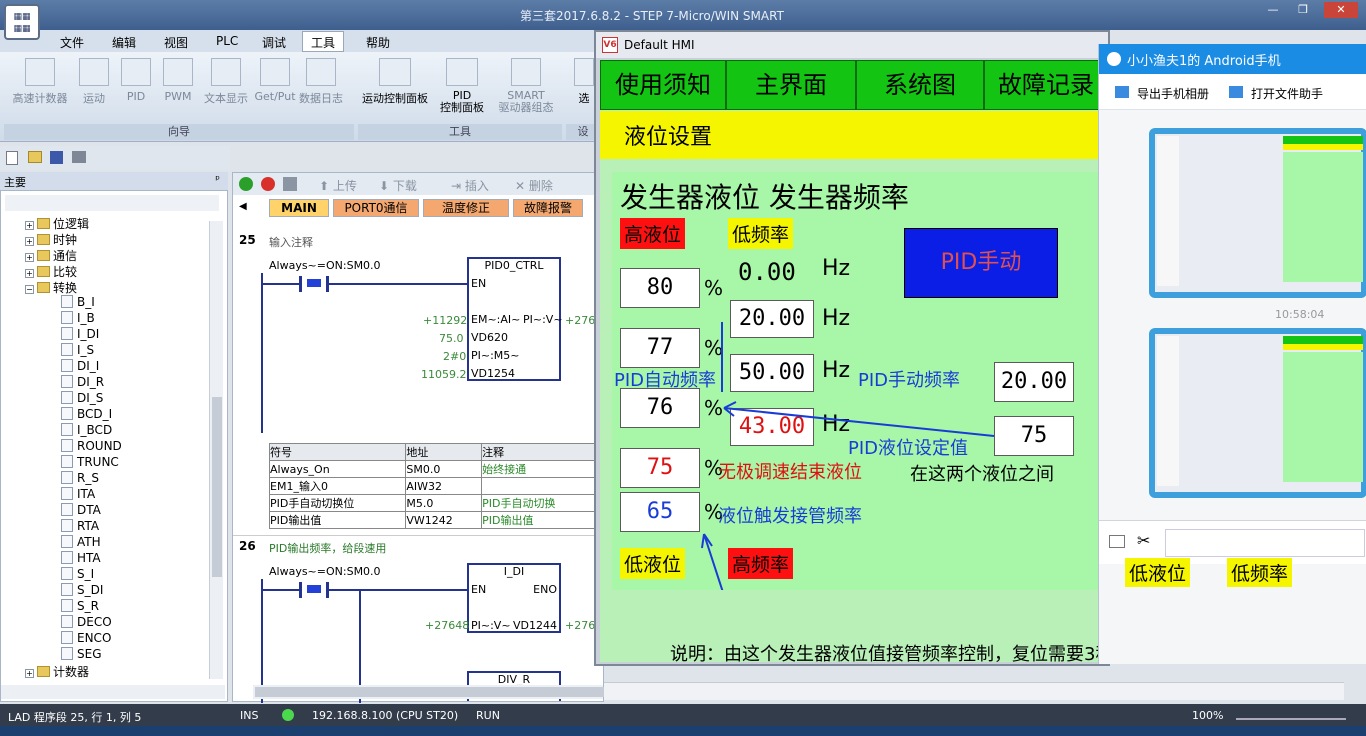 The image size is (1366, 736). What do you see at coordinates (51, 287) in the screenshot?
I see `tree-folder: − 转换` at bounding box center [51, 287].